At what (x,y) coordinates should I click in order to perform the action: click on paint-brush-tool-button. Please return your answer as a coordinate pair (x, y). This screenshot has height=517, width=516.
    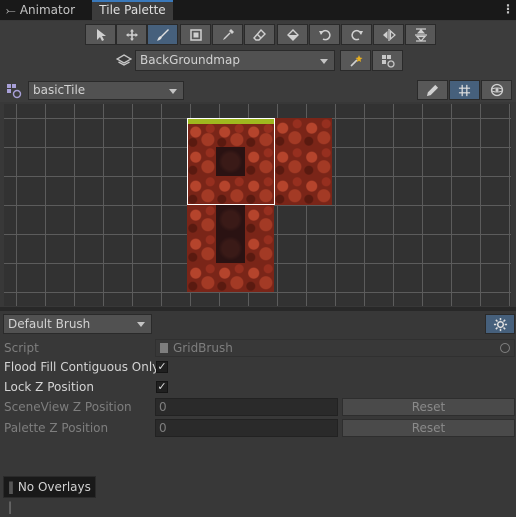
    Looking at the image, I should click on (162, 34).